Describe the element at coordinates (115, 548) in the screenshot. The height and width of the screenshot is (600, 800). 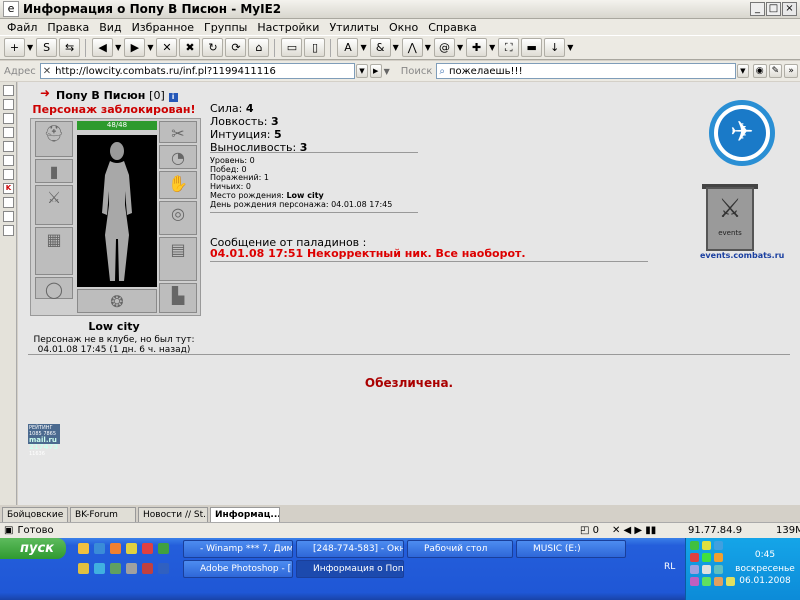
I see `quicklaunch-firefox-icon` at that location.